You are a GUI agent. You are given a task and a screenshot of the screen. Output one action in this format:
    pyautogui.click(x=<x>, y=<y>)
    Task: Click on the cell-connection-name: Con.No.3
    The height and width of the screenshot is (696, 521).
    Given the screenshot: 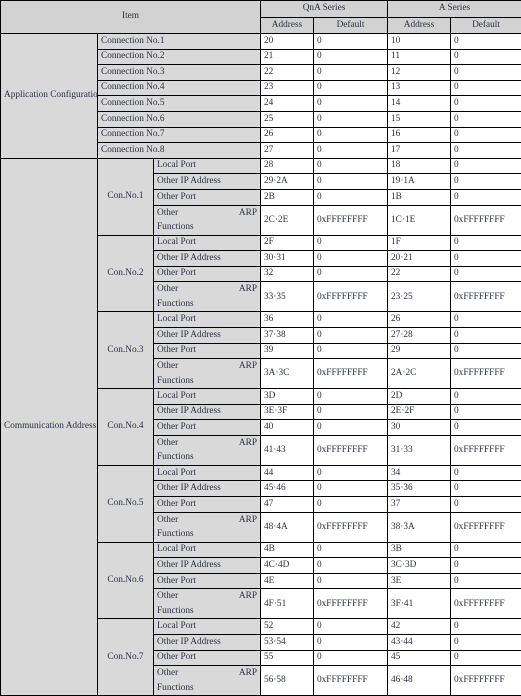 What is the action you would take?
    pyautogui.click(x=126, y=350)
    